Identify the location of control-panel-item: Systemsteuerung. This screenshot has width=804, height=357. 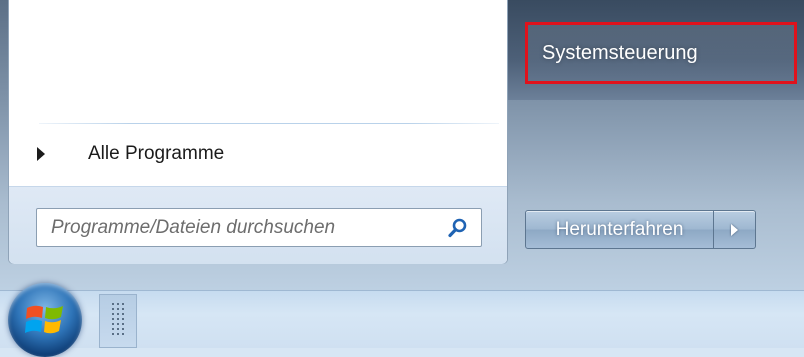
(661, 53).